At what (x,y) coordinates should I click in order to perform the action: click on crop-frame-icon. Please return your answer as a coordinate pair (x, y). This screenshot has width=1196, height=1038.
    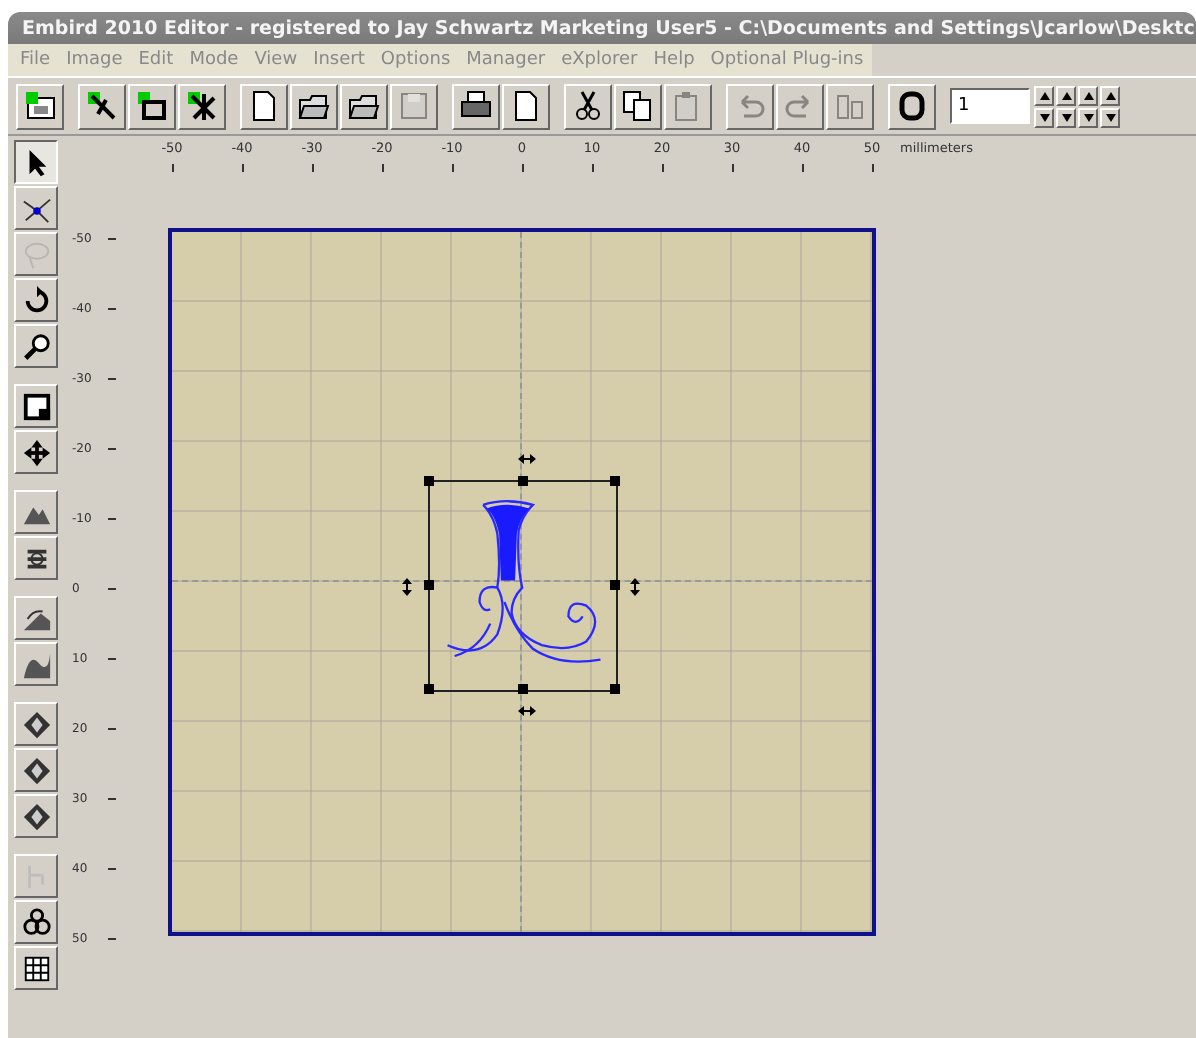
    Looking at the image, I should click on (36, 406).